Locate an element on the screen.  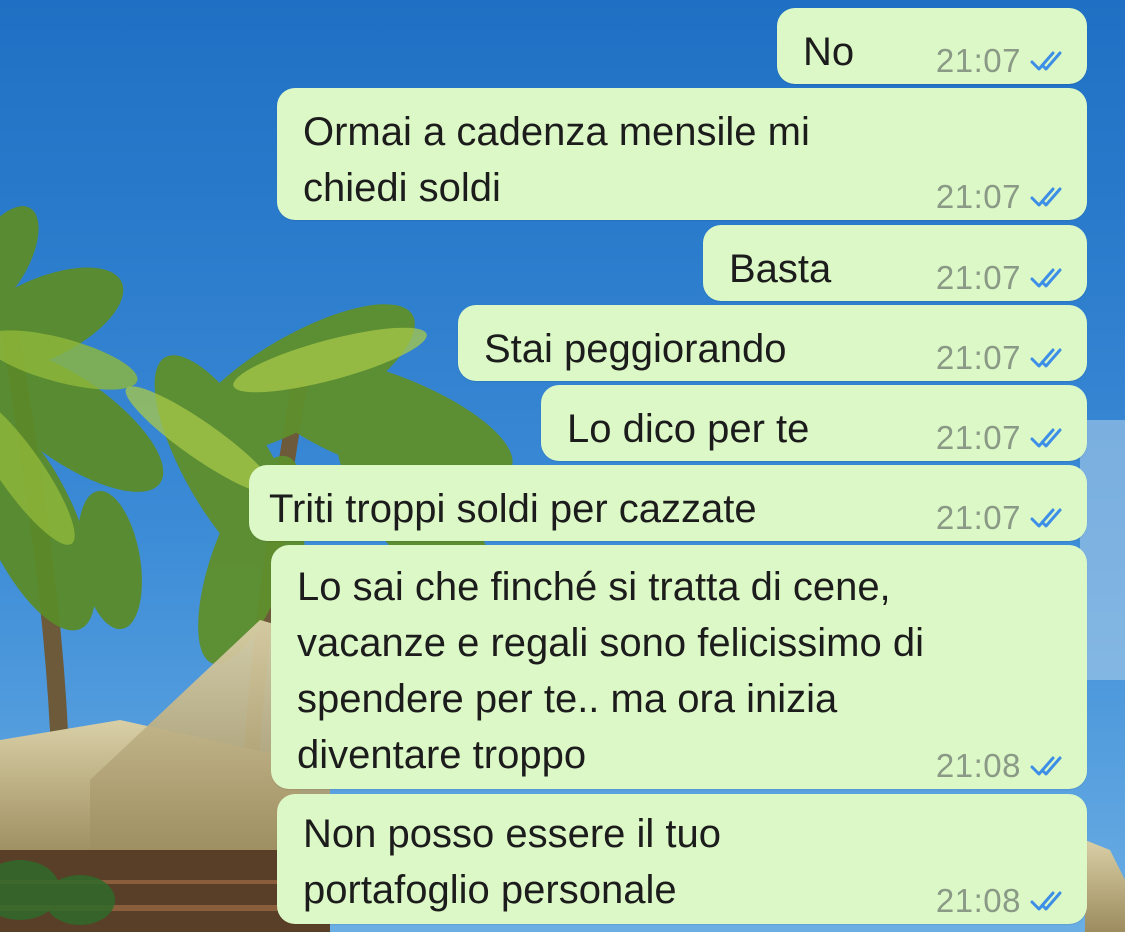
message-bubble: Lo dico per te 21:07 is located at coordinates (814, 423).